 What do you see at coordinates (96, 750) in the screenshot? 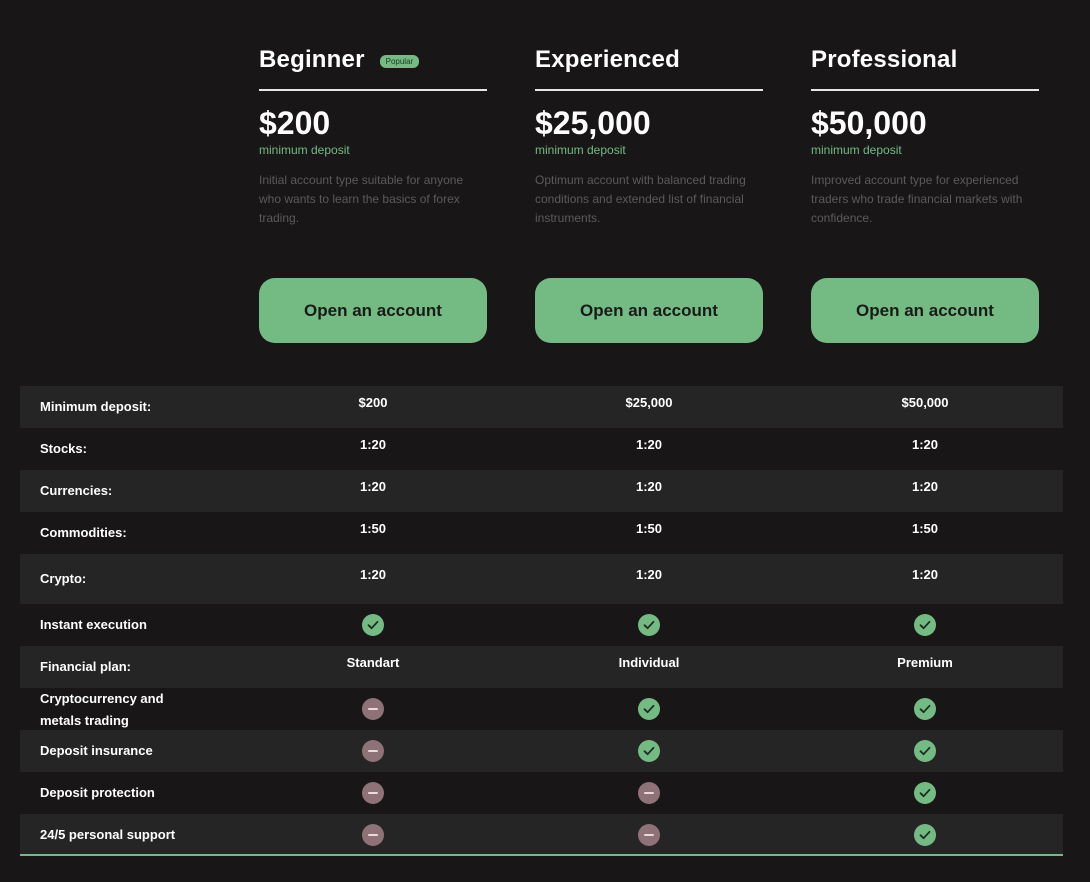
I see `row-label: Deposit insurance` at bounding box center [96, 750].